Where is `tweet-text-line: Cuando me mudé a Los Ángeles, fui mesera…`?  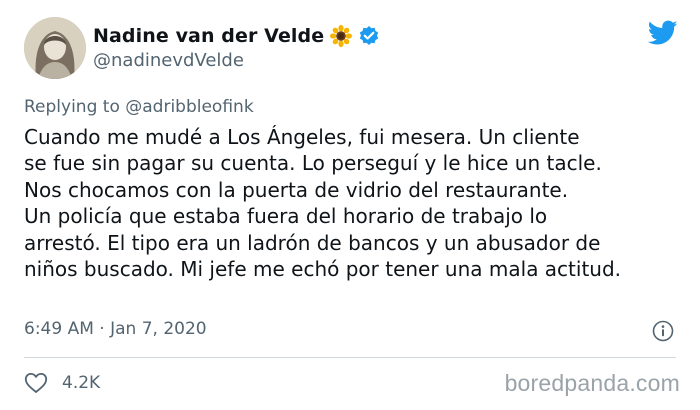 tweet-text-line: Cuando me mudé a Los Ángeles, fui mesera… is located at coordinates (302, 137).